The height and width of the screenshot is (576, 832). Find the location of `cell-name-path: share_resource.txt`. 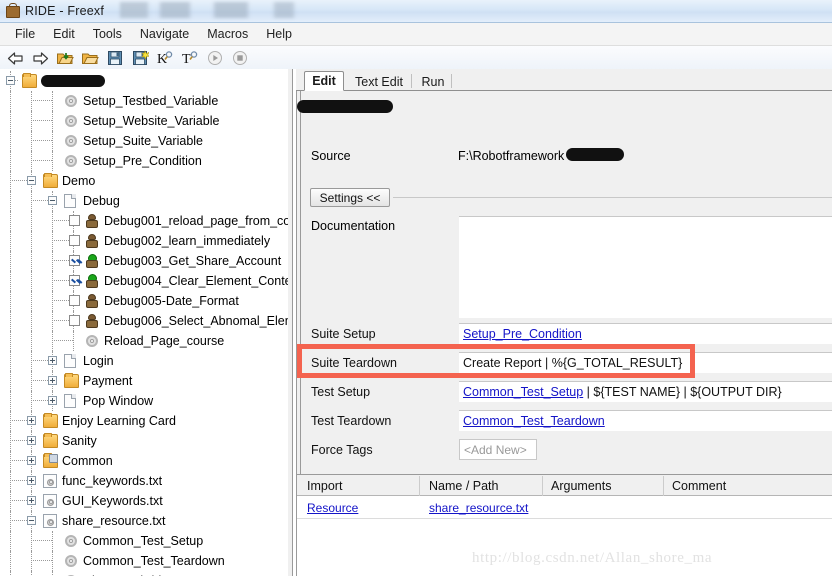

cell-name-path: share_resource.txt is located at coordinates (478, 508).